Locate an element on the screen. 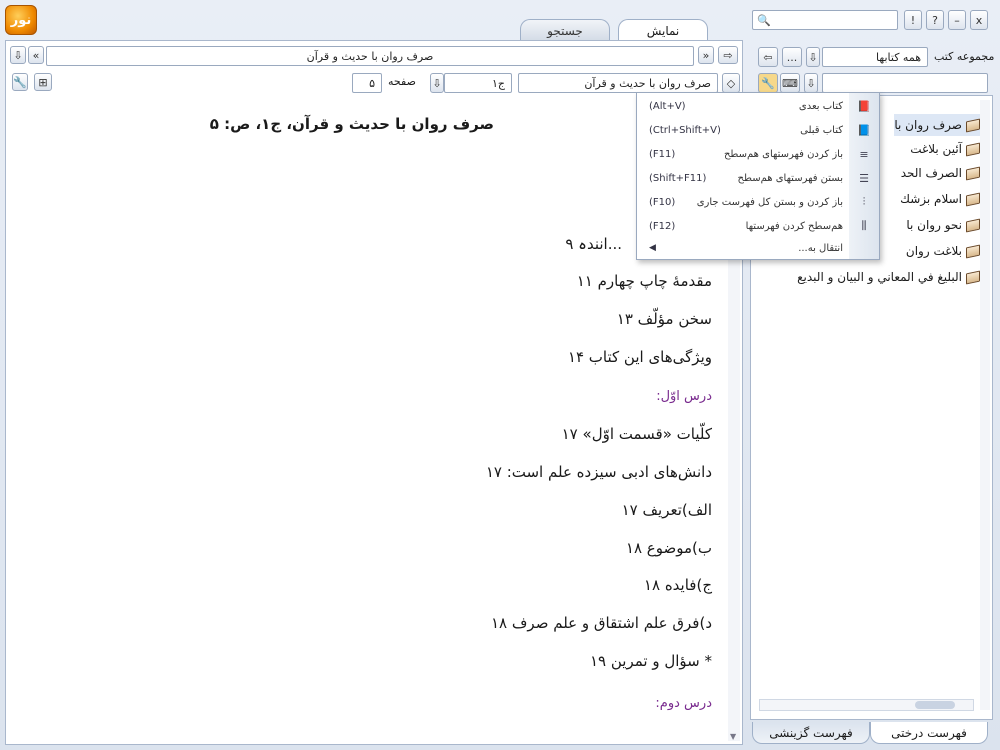 The height and width of the screenshot is (750, 1000). content-line: د)فرق علم اشتقاق و علم صرف ۱۸ is located at coordinates (601, 623).